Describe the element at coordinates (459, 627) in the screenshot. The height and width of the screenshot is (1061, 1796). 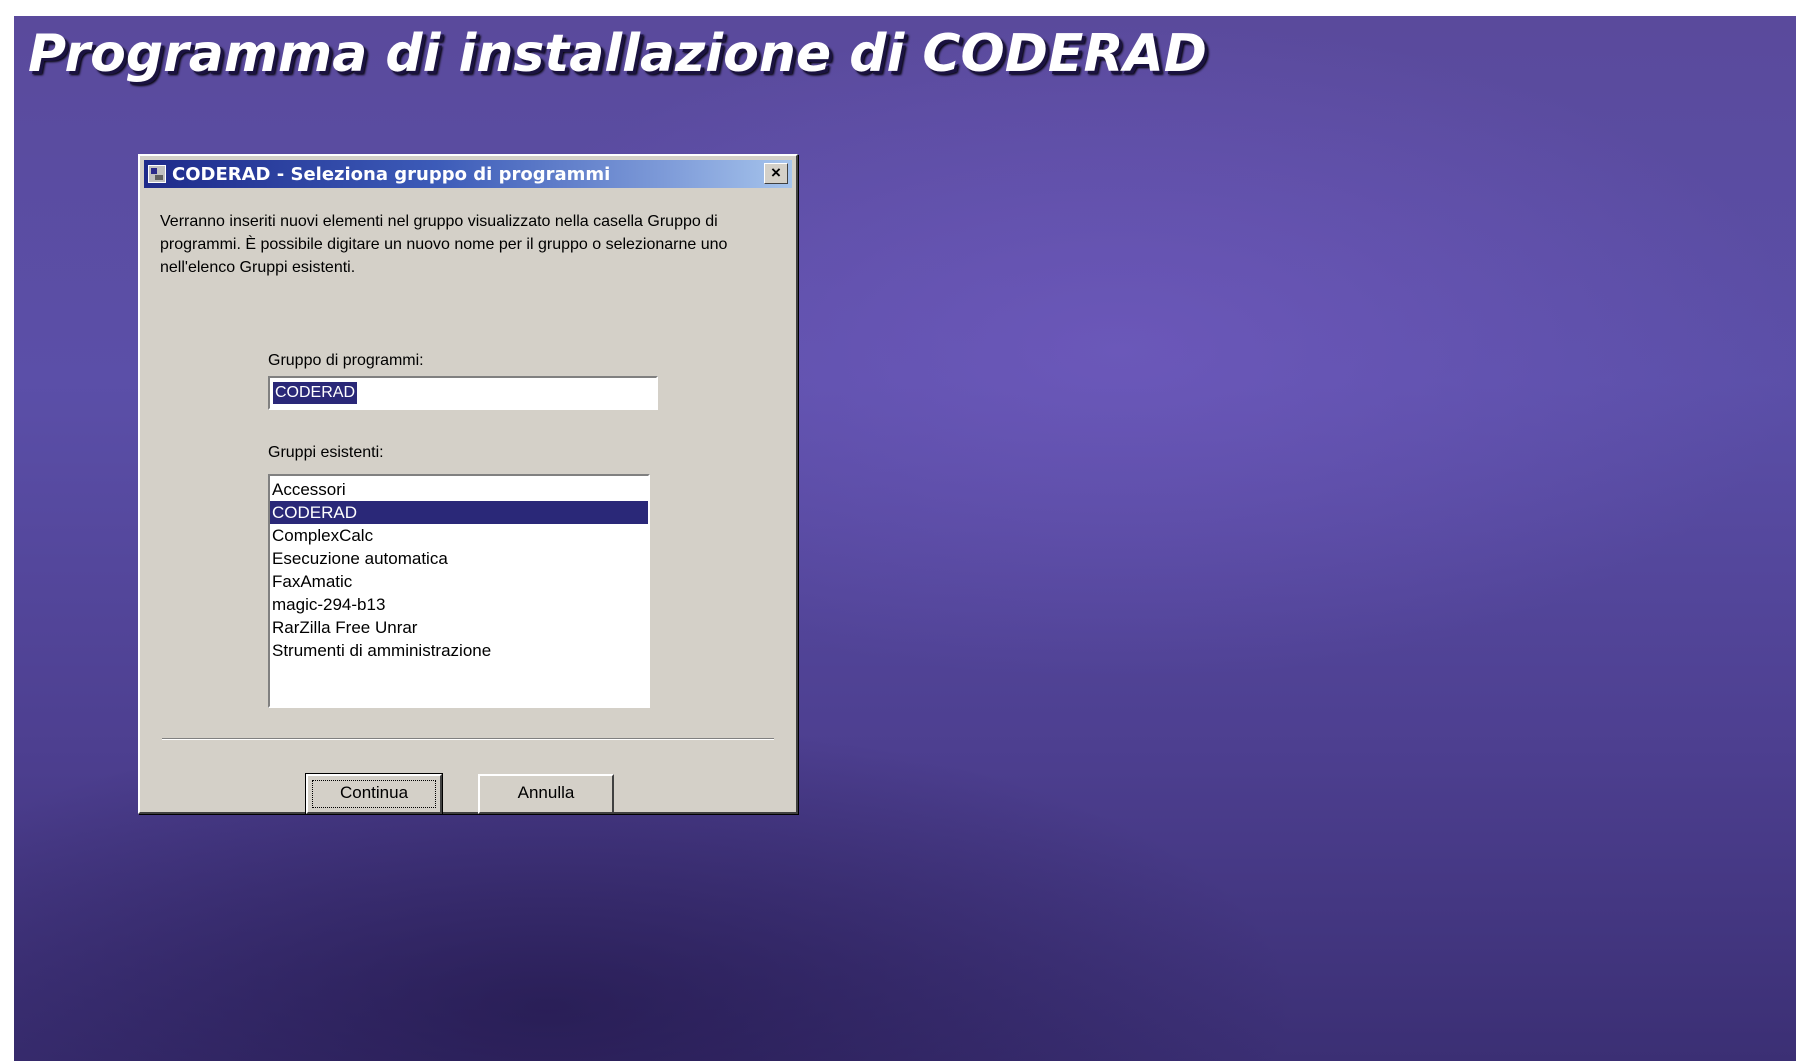
I see `list-item-rarzilla: RarZilla Free Unrar` at that location.